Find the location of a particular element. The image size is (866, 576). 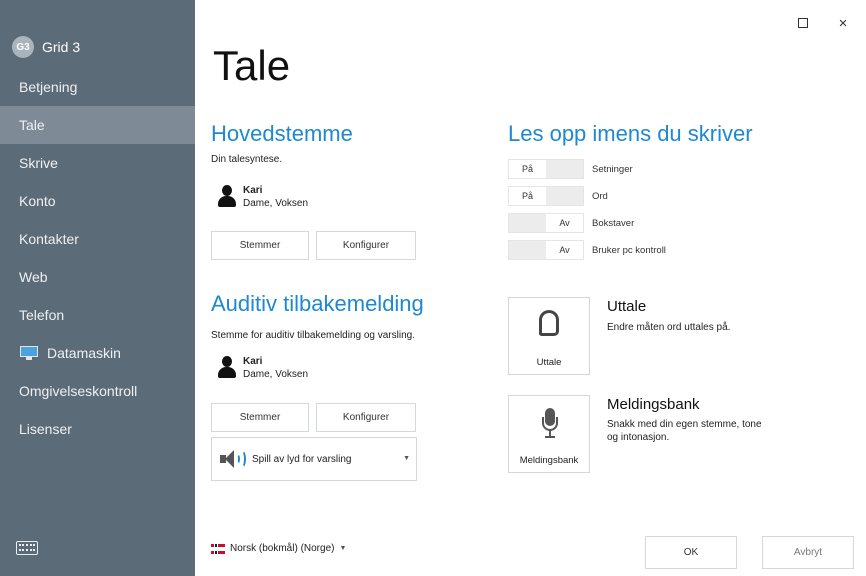

app-logo: G3 is located at coordinates (23, 47).